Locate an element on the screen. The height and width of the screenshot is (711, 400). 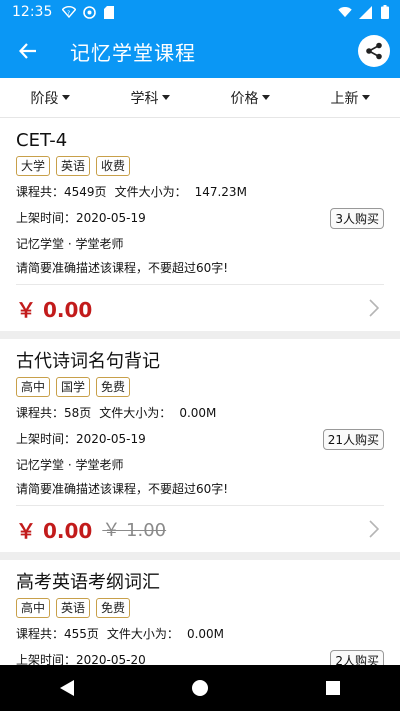
course-meta: 课程共：58页 文件大小为： 0.00M is located at coordinates (116, 413).